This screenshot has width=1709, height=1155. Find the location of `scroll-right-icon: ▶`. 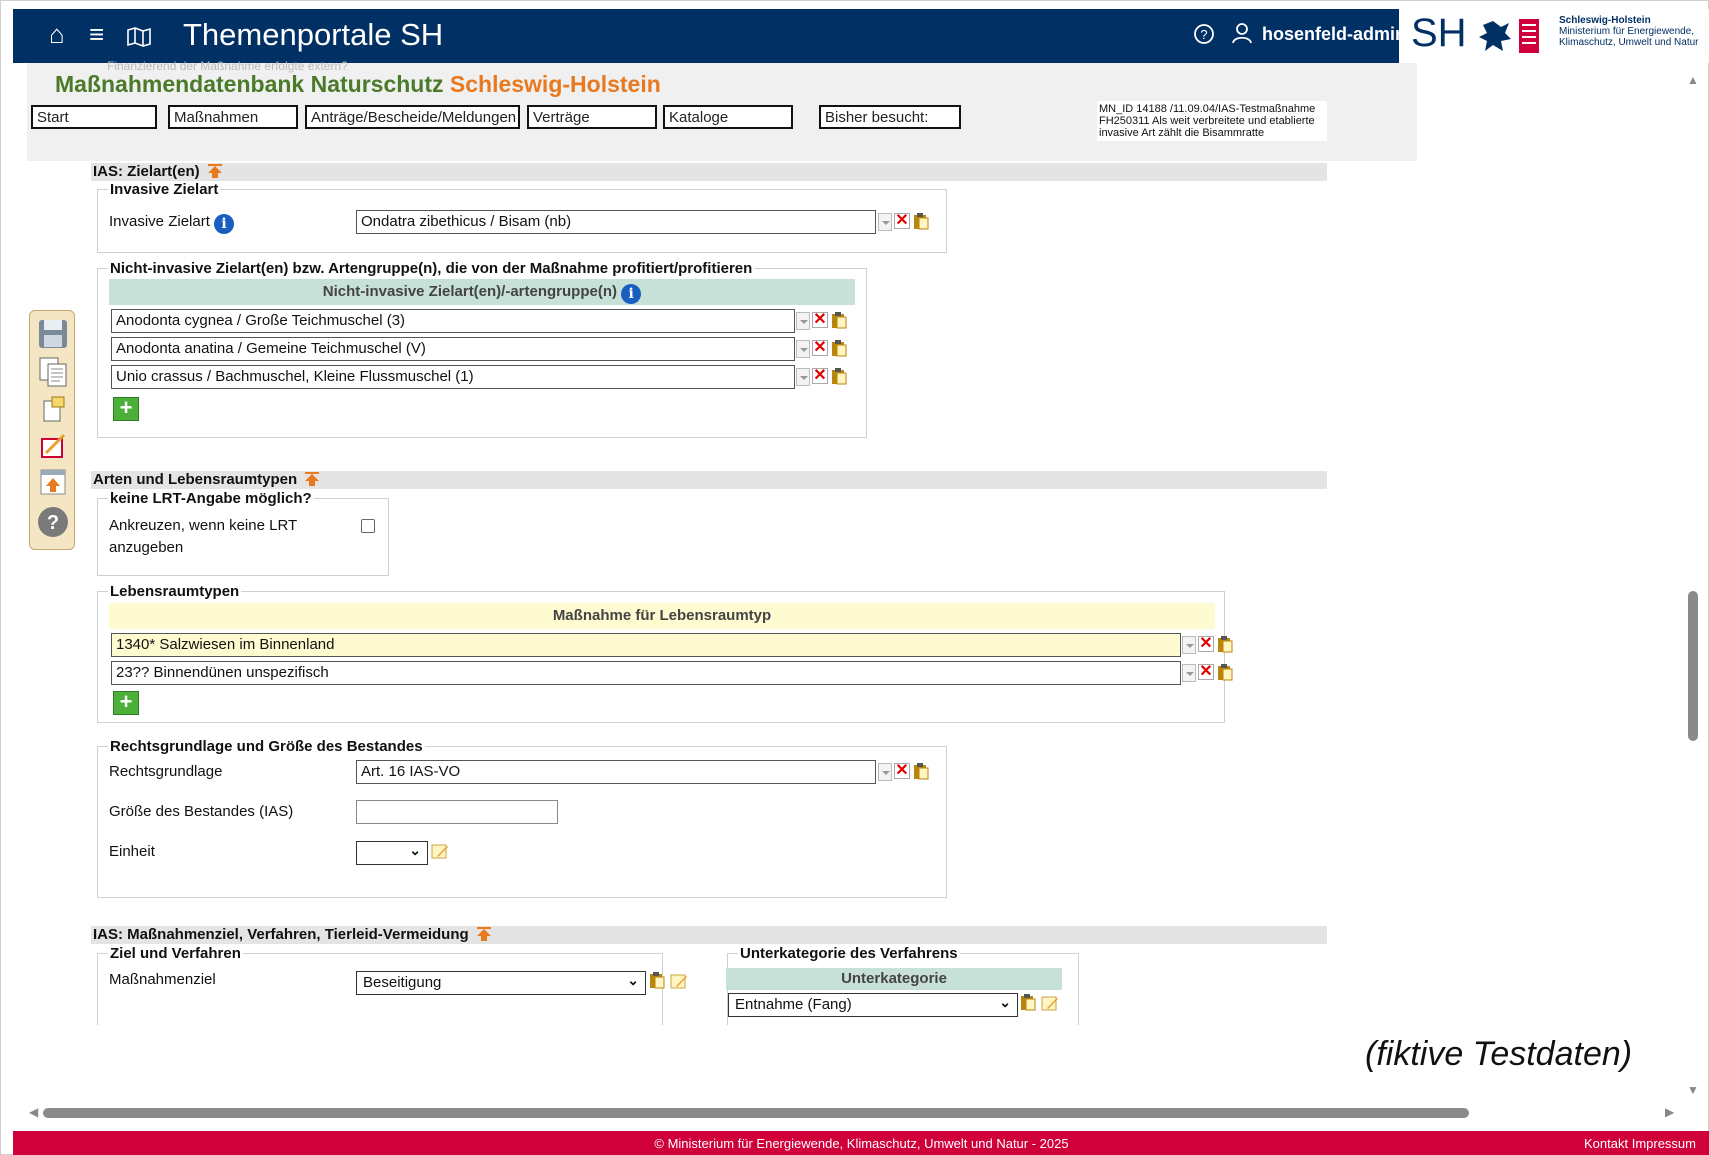

scroll-right-icon: ▶ is located at coordinates (1669, 1112).